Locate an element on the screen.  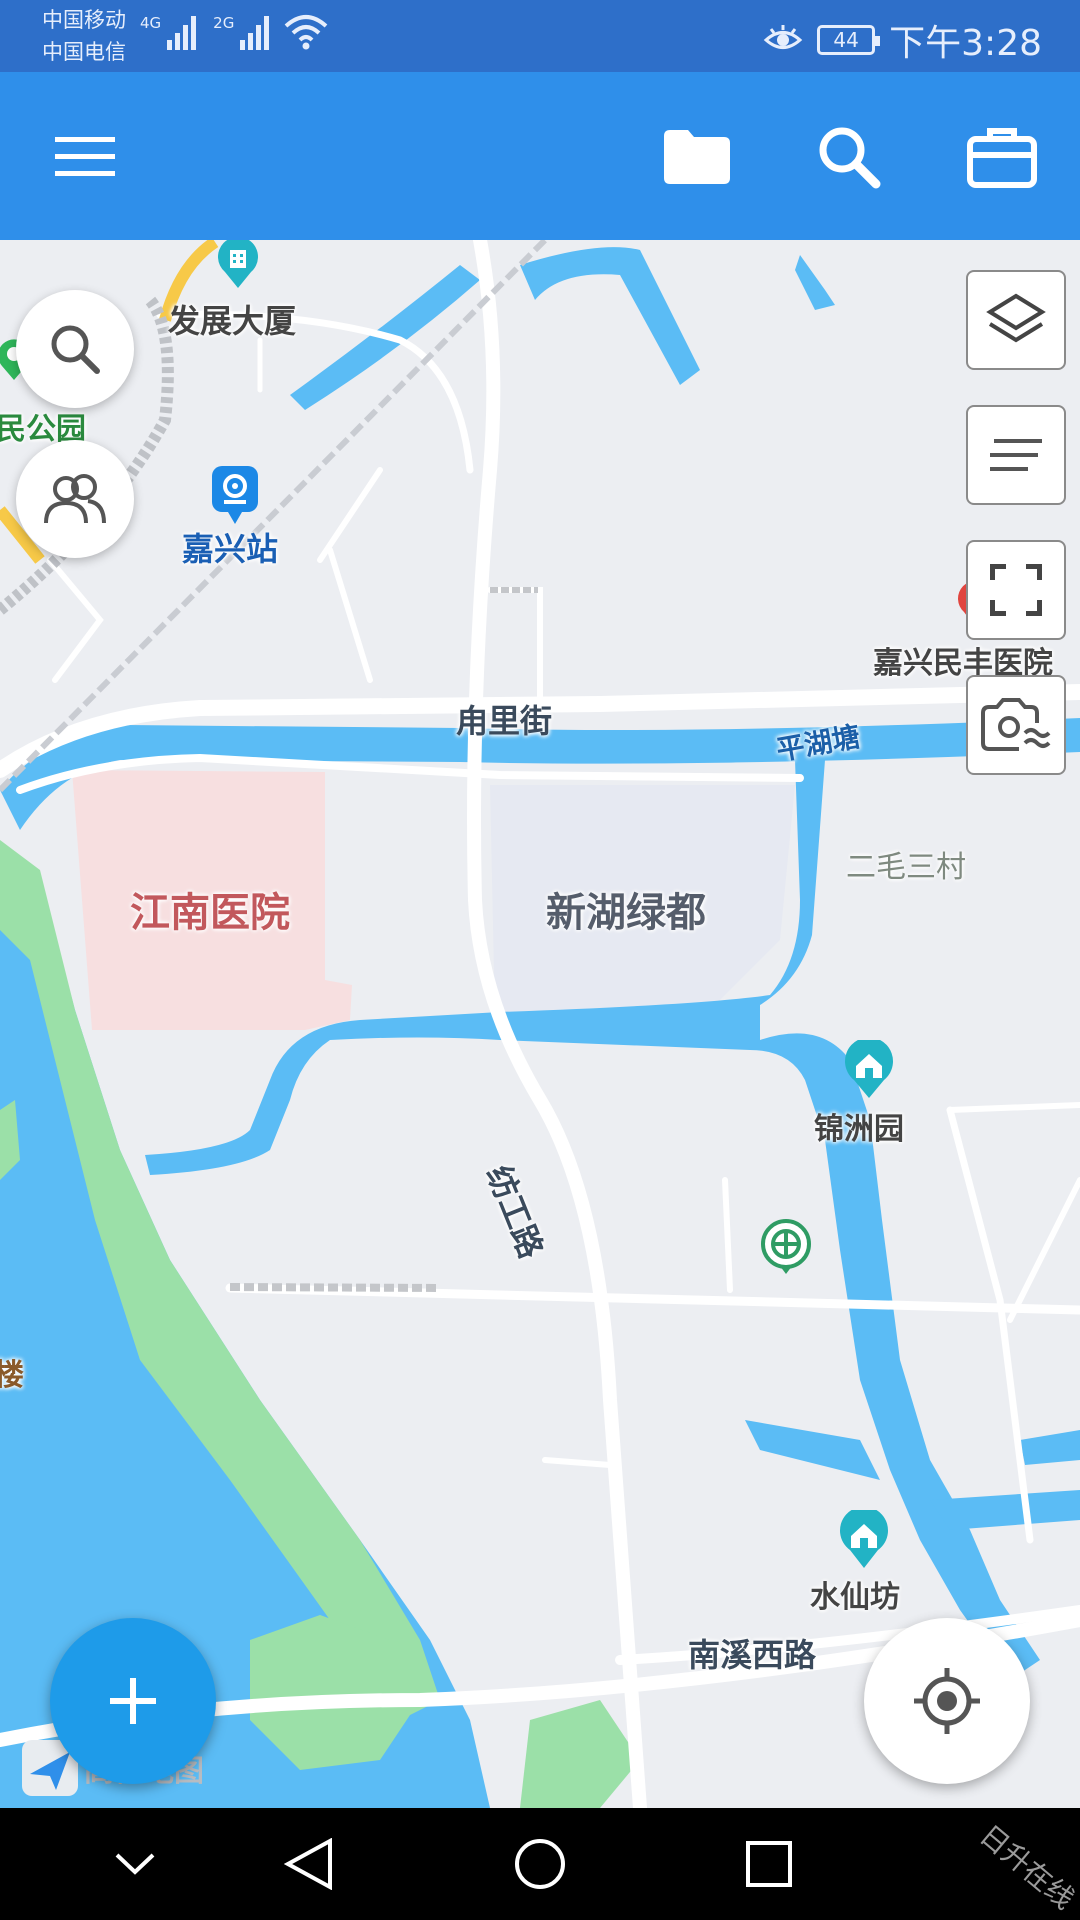
layers-icon is located at coordinates (1016, 318).